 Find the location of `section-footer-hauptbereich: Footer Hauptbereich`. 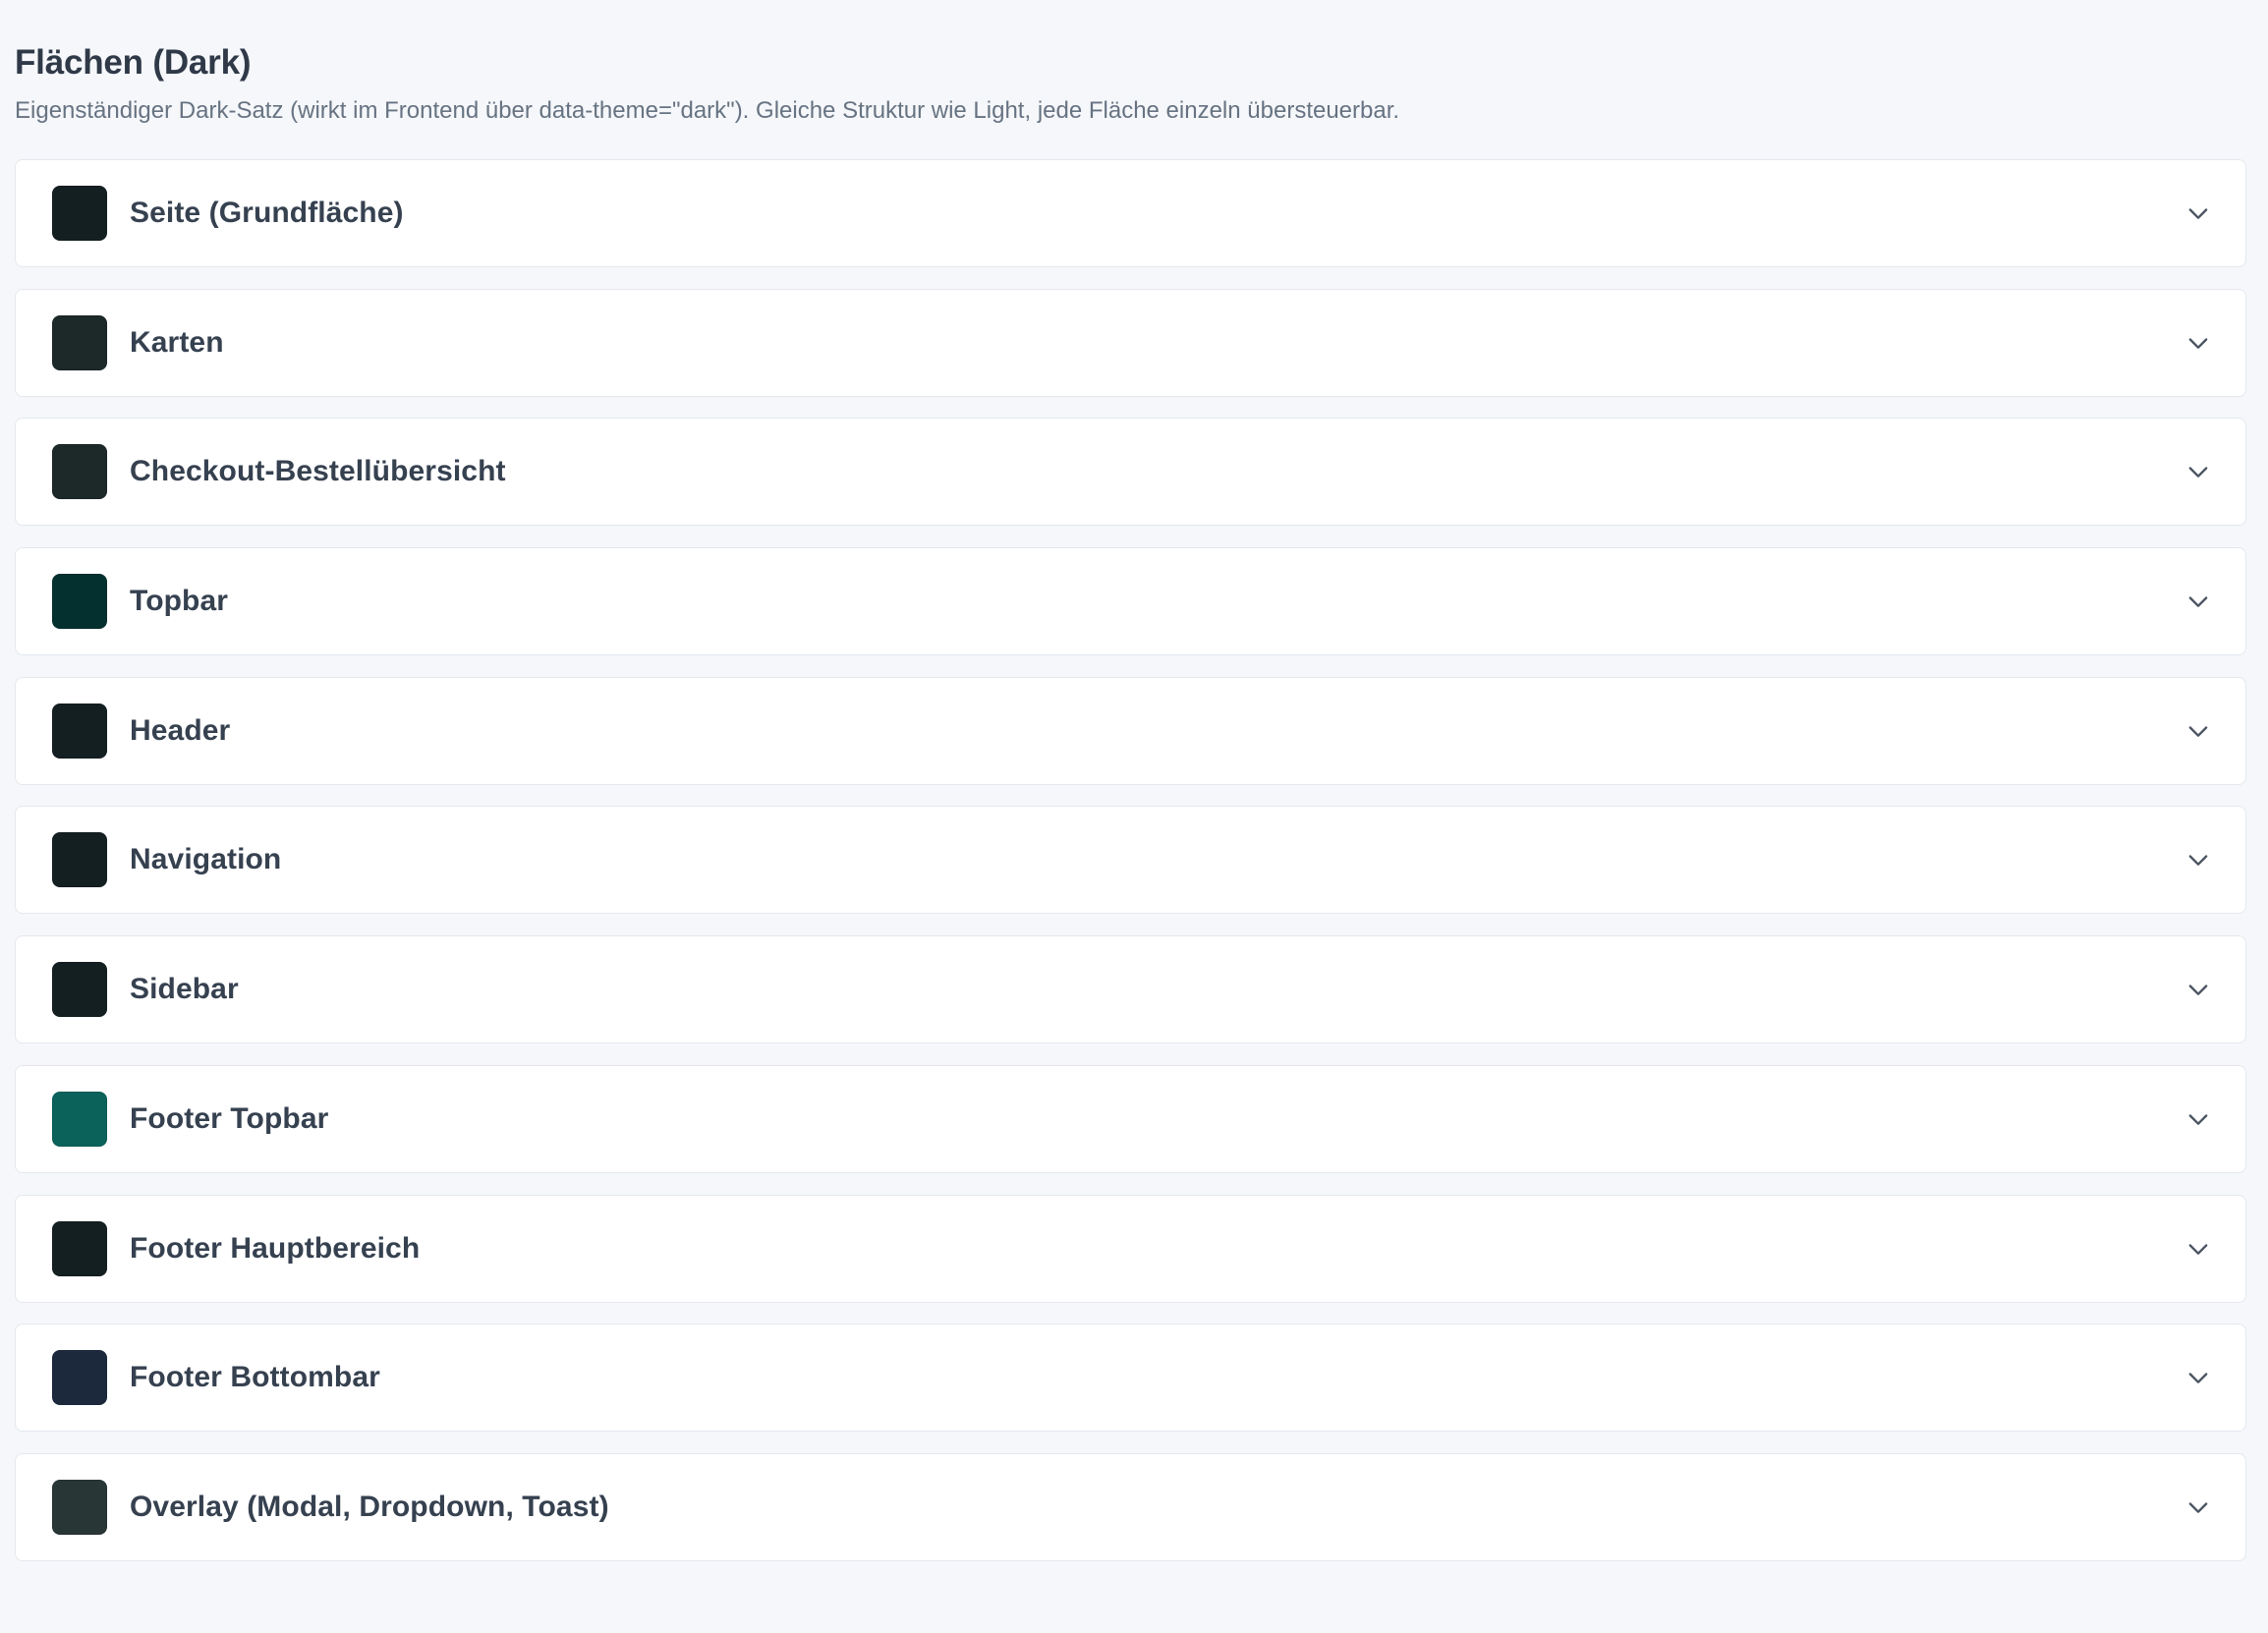

section-footer-hauptbereich: Footer Hauptbereich is located at coordinates (1130, 1249).